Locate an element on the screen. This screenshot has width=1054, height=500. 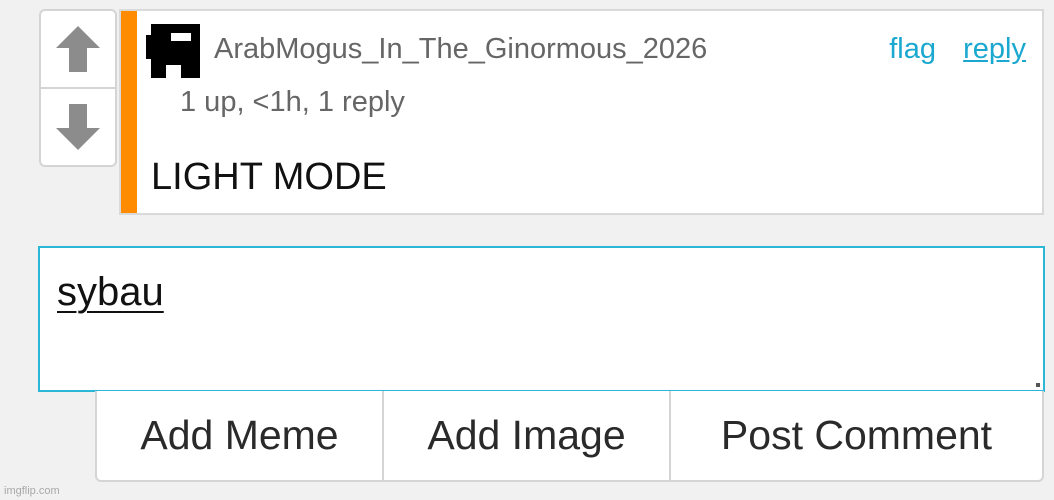
resize-handle is located at coordinates (1038, 385).